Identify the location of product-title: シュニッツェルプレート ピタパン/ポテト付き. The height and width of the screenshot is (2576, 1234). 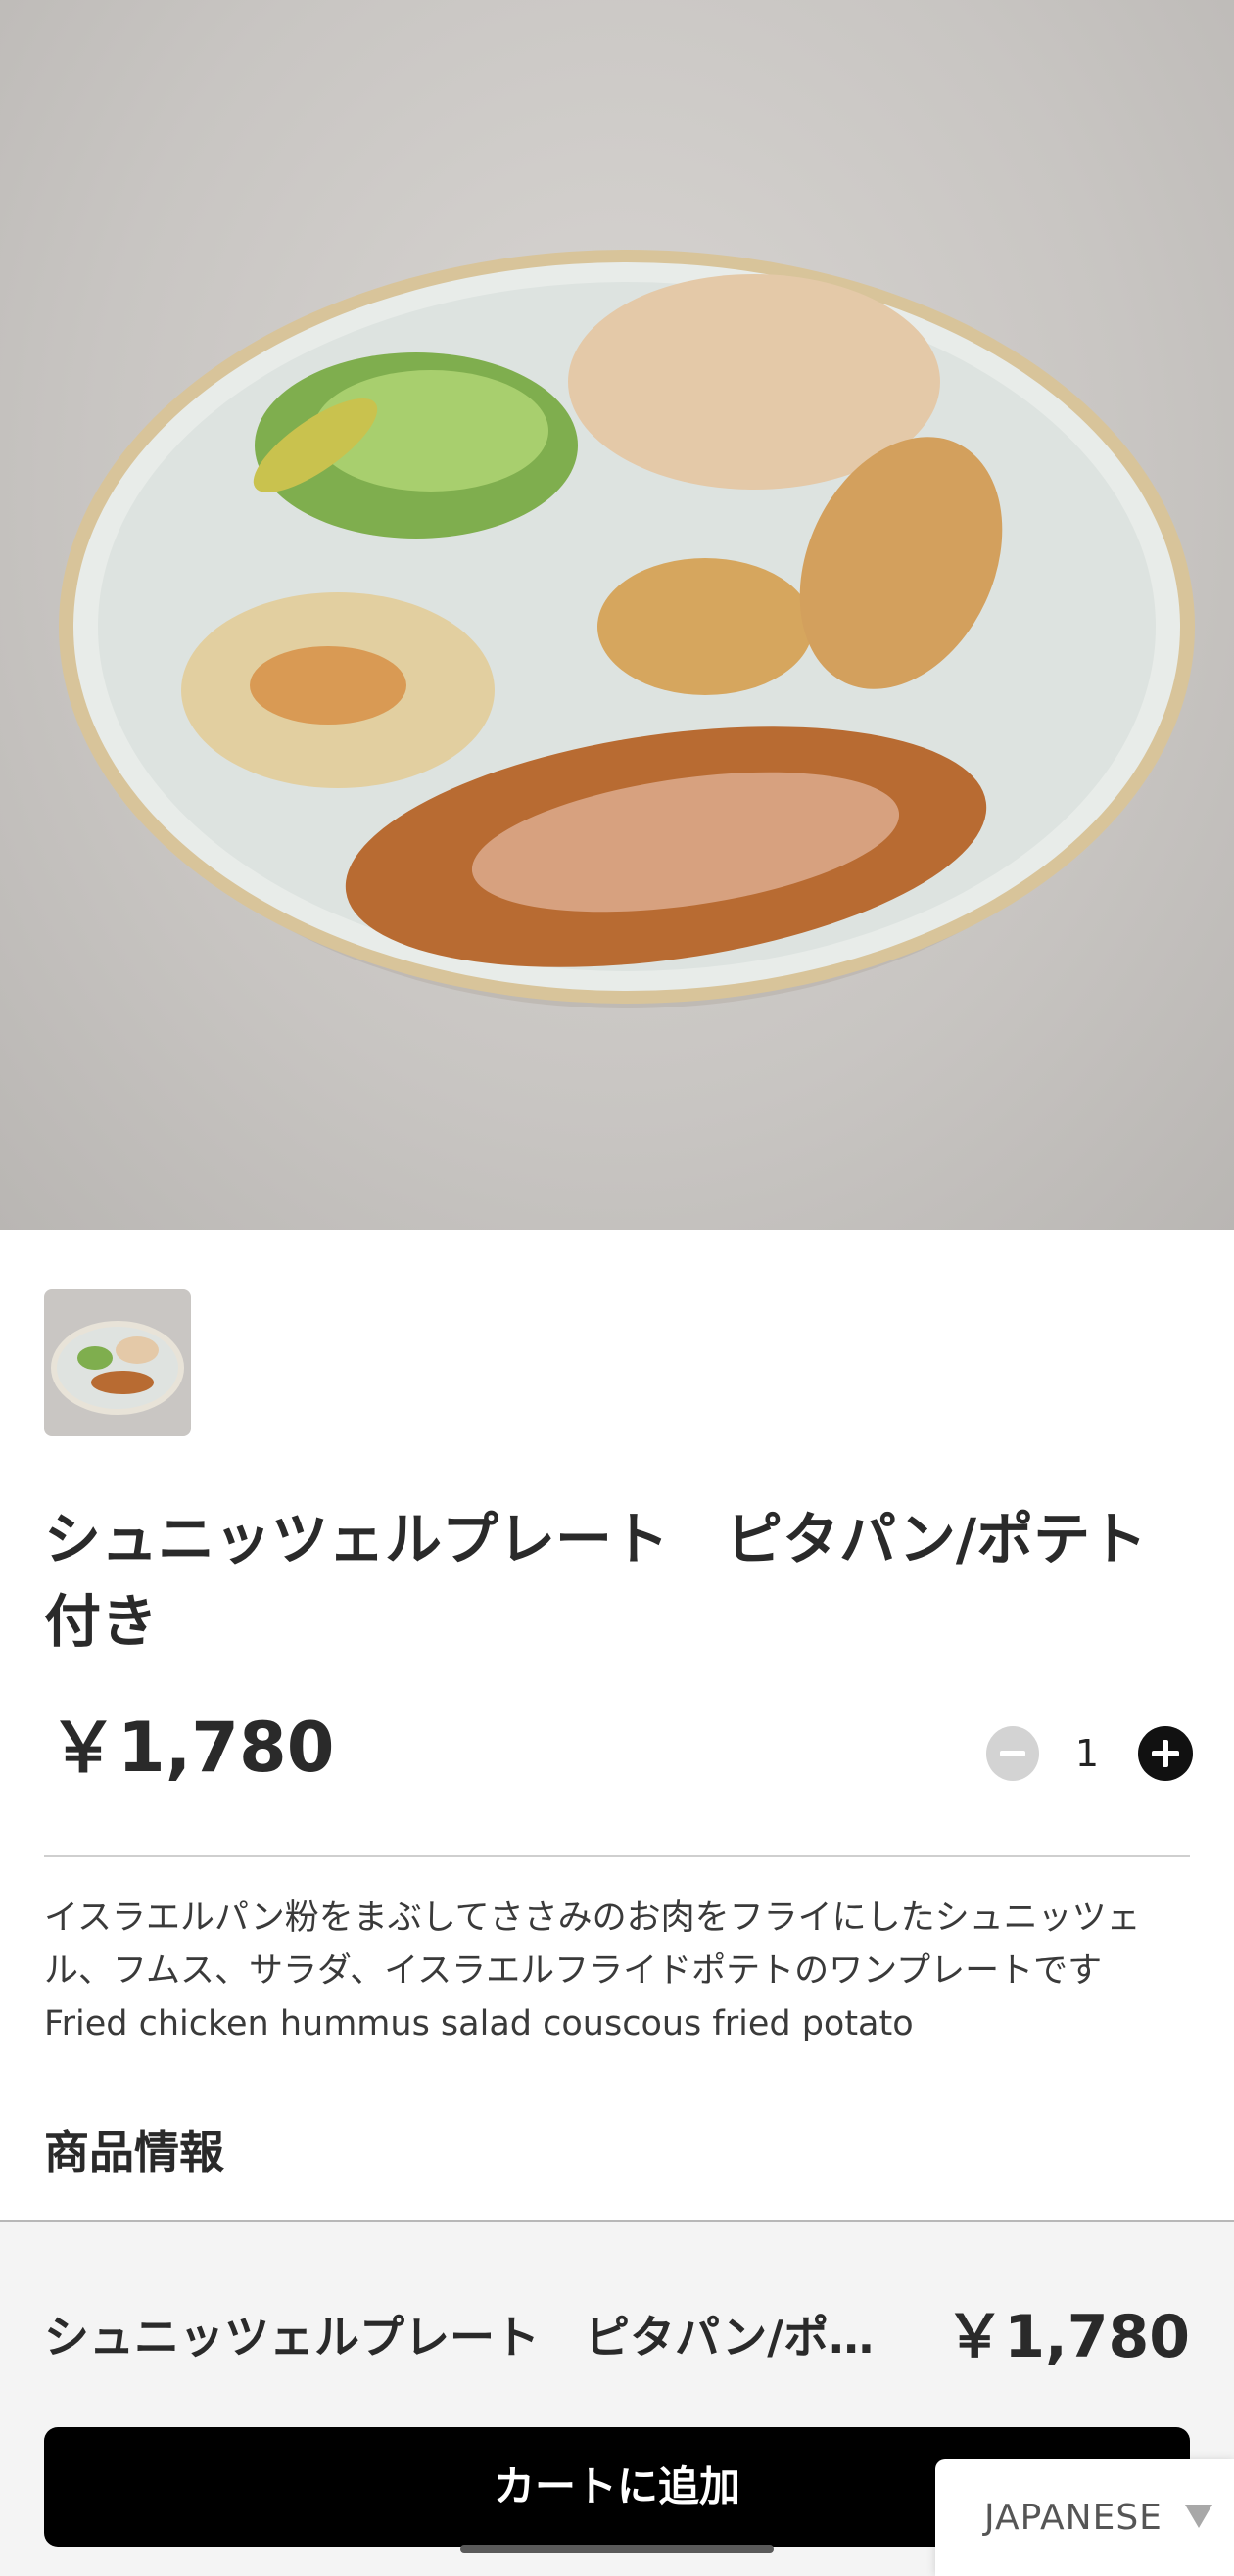
(596, 1580).